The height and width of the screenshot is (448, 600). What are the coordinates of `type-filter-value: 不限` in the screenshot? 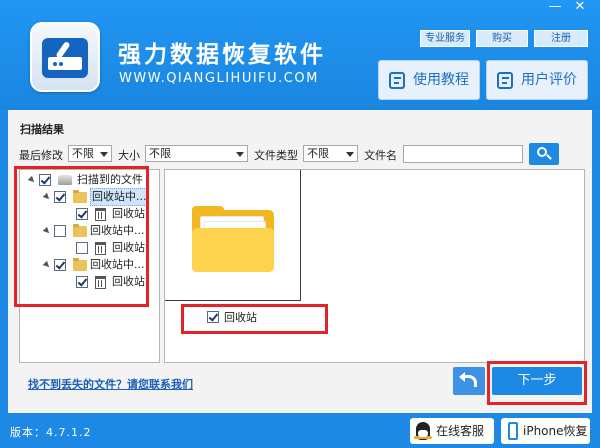 It's located at (318, 153).